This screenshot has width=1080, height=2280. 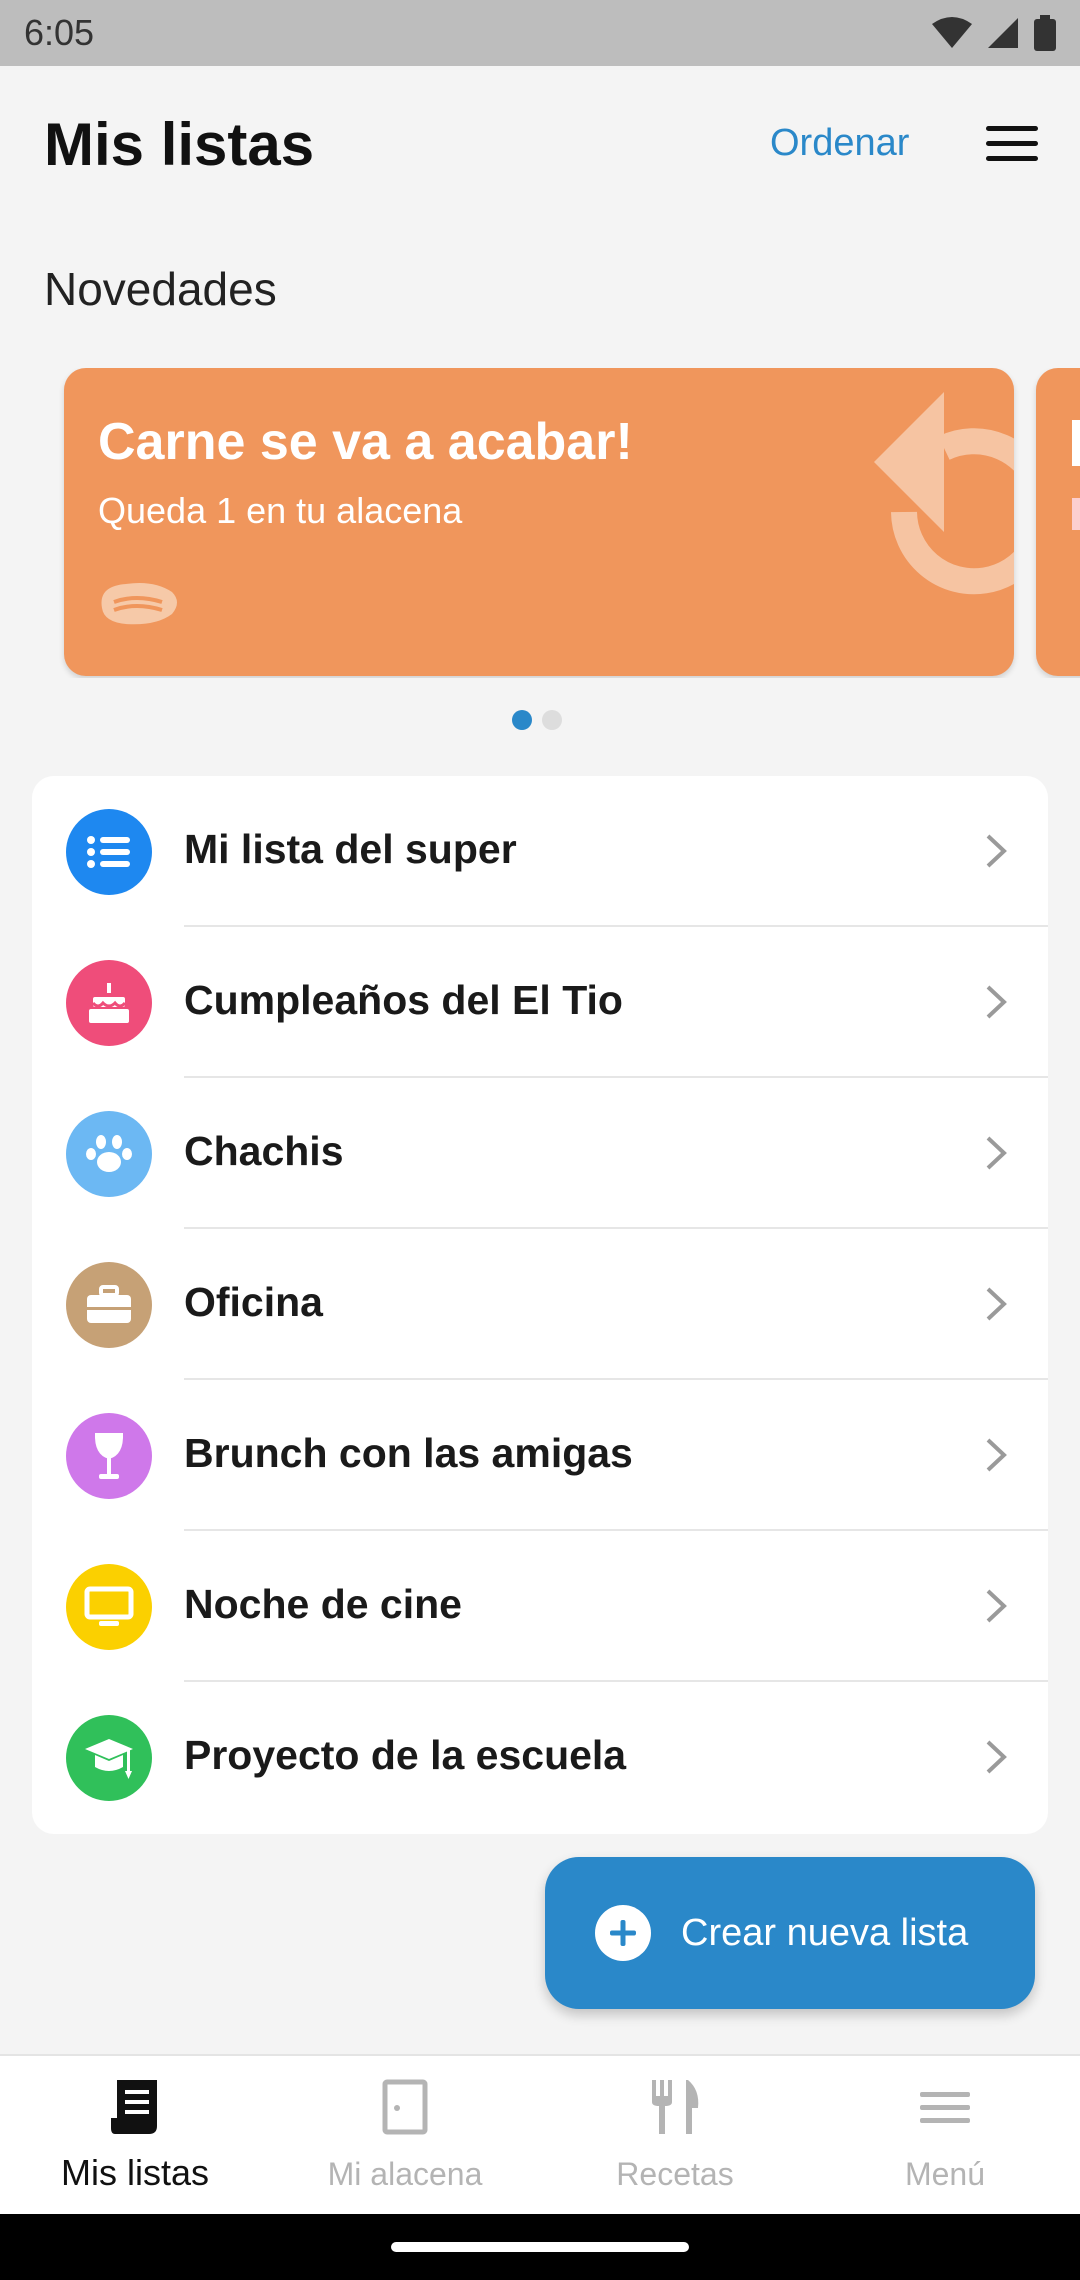 I want to click on graduation-cap-icon, so click(x=109, y=1758).